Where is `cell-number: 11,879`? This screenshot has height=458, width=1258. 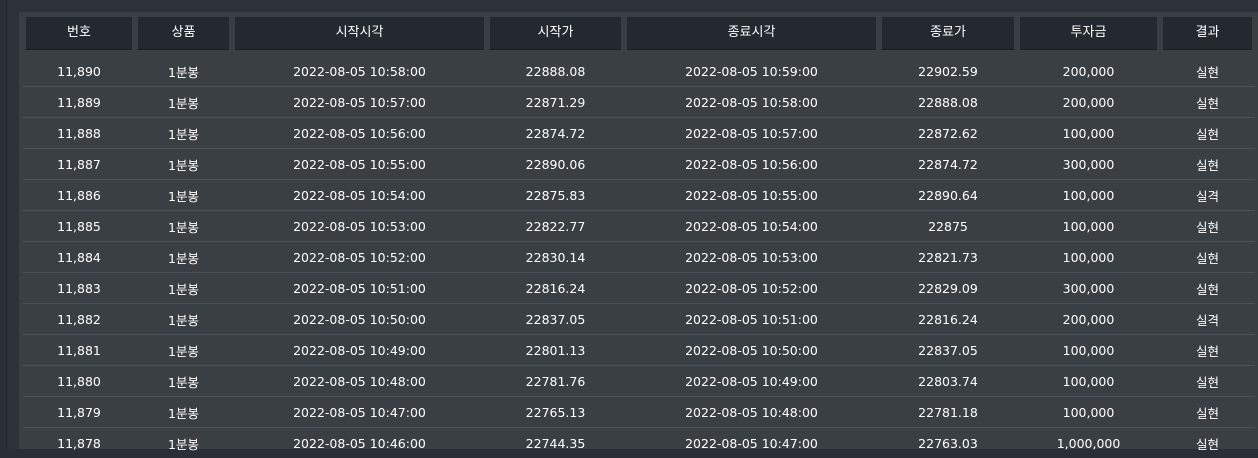
cell-number: 11,879 is located at coordinates (79, 411).